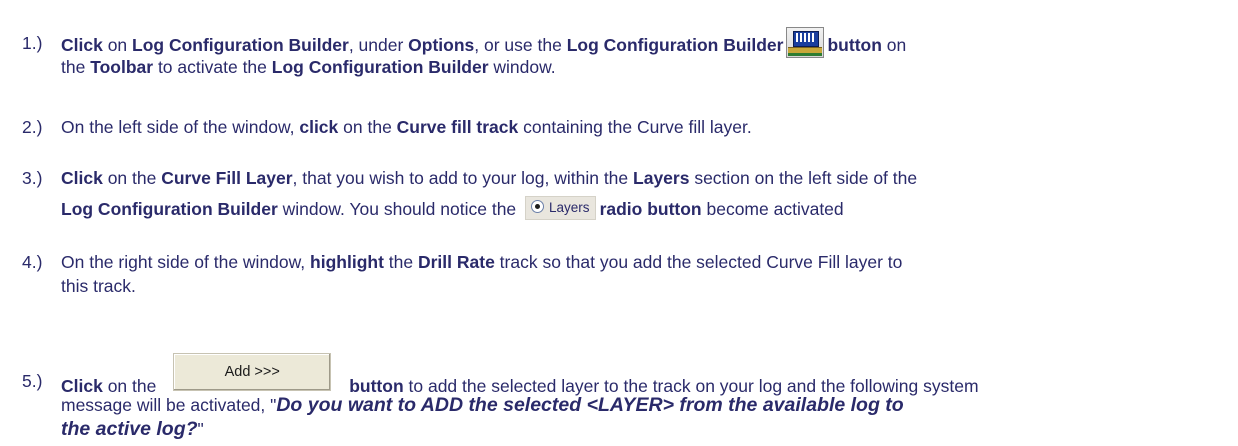 This screenshot has height=446, width=1238. What do you see at coordinates (854, 45) in the screenshot?
I see `emphasis: button` at bounding box center [854, 45].